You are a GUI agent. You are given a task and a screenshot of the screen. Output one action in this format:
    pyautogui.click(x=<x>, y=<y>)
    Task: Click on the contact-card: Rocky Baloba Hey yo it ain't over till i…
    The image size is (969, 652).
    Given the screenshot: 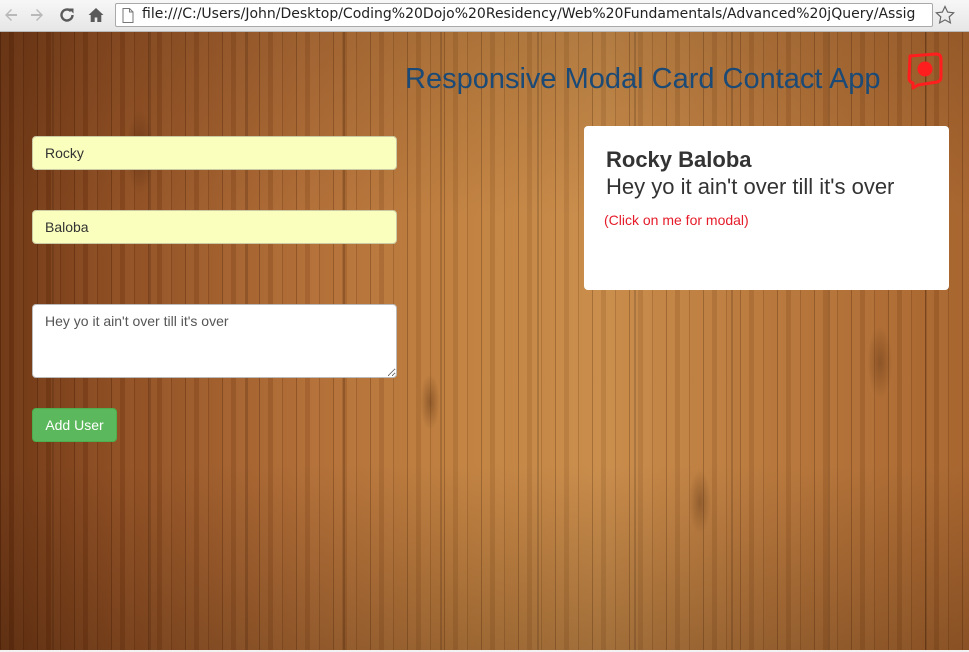 What is the action you would take?
    pyautogui.click(x=766, y=208)
    